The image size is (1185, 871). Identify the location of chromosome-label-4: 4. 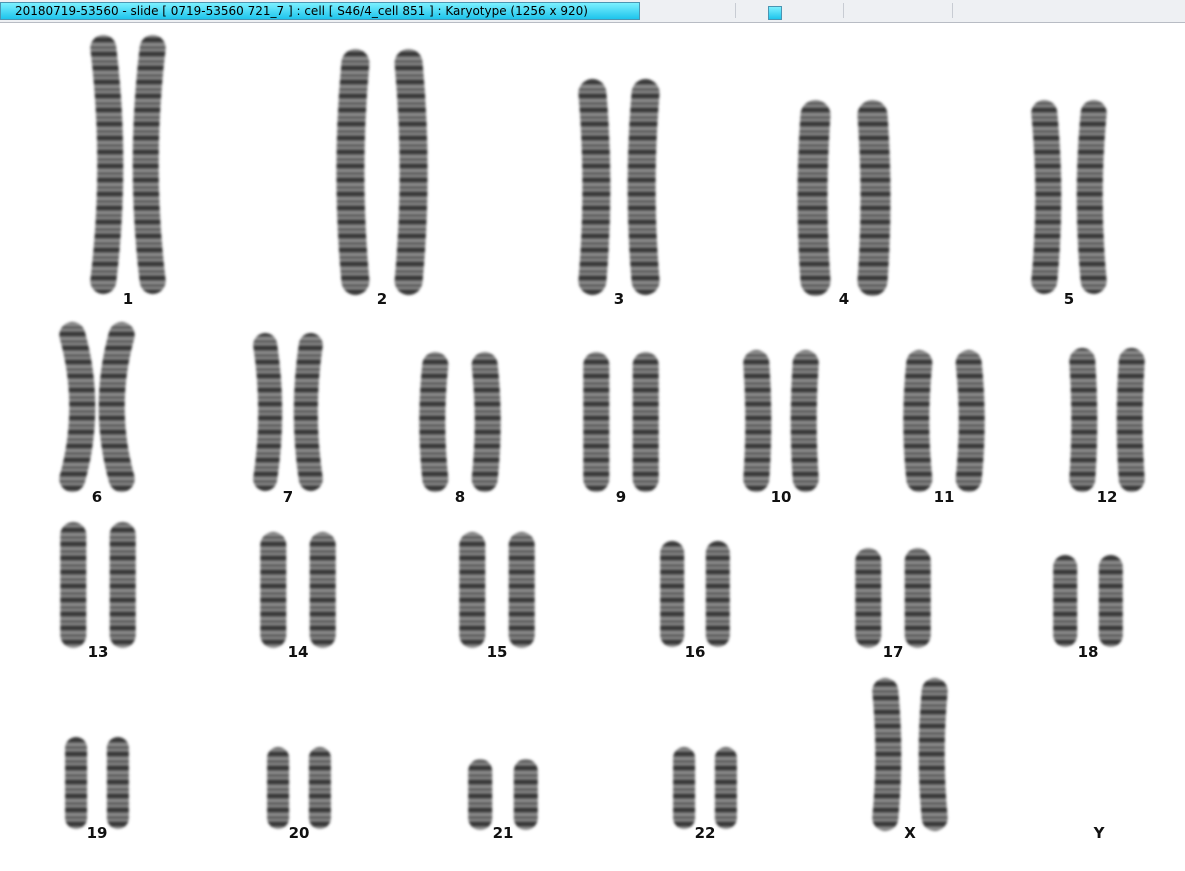
(844, 299).